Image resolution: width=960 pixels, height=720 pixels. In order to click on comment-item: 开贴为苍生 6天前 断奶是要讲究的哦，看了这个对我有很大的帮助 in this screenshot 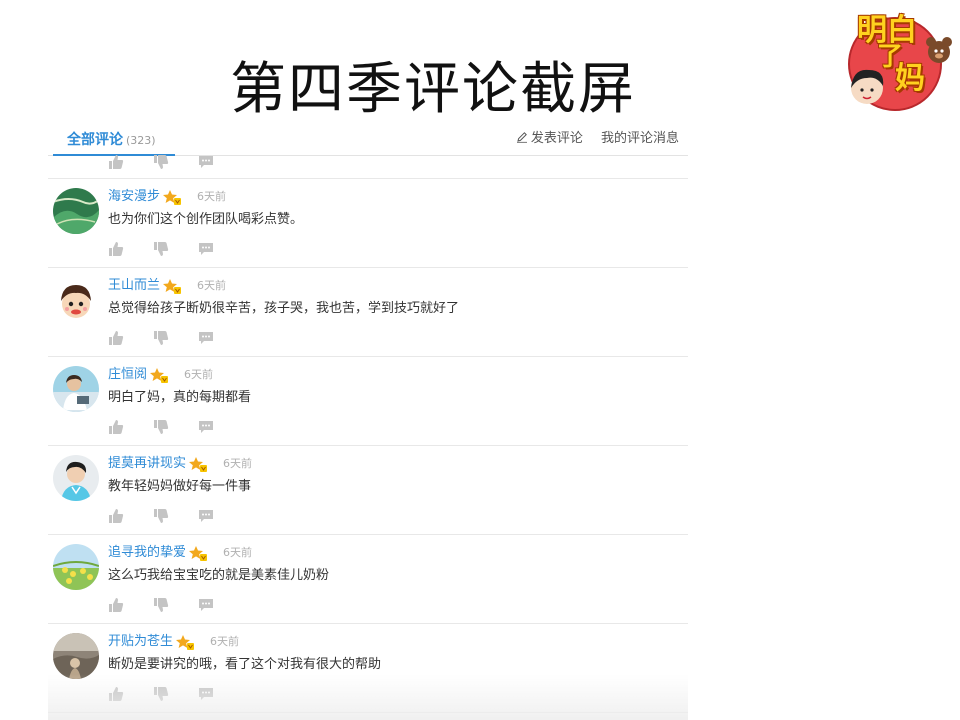, I will do `click(368, 668)`.